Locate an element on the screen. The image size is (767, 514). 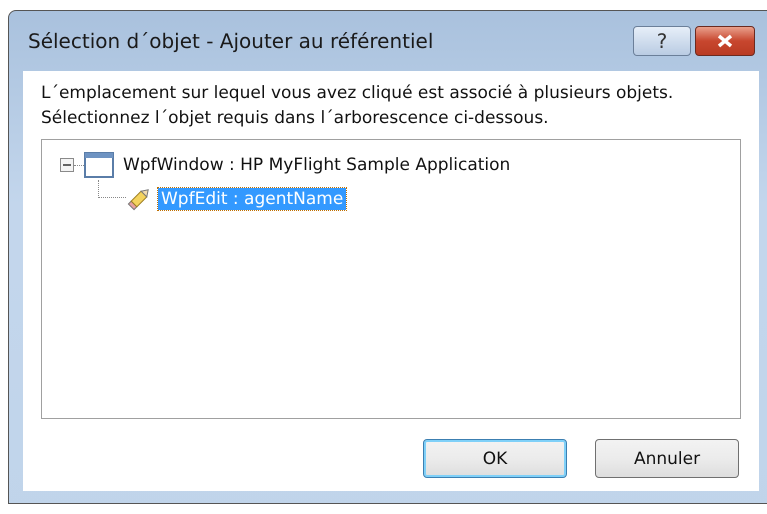
close-icon is located at coordinates (725, 41).